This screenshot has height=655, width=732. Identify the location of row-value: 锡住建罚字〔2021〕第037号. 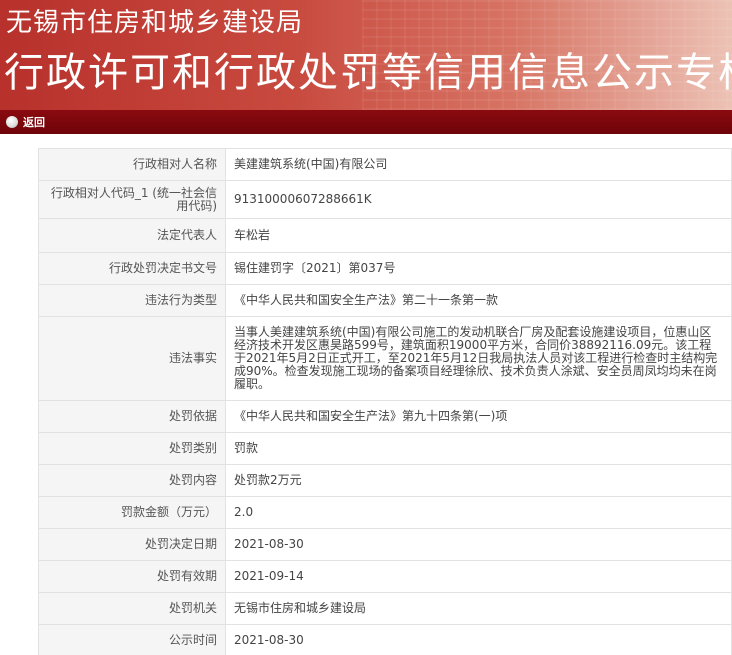
(478, 268).